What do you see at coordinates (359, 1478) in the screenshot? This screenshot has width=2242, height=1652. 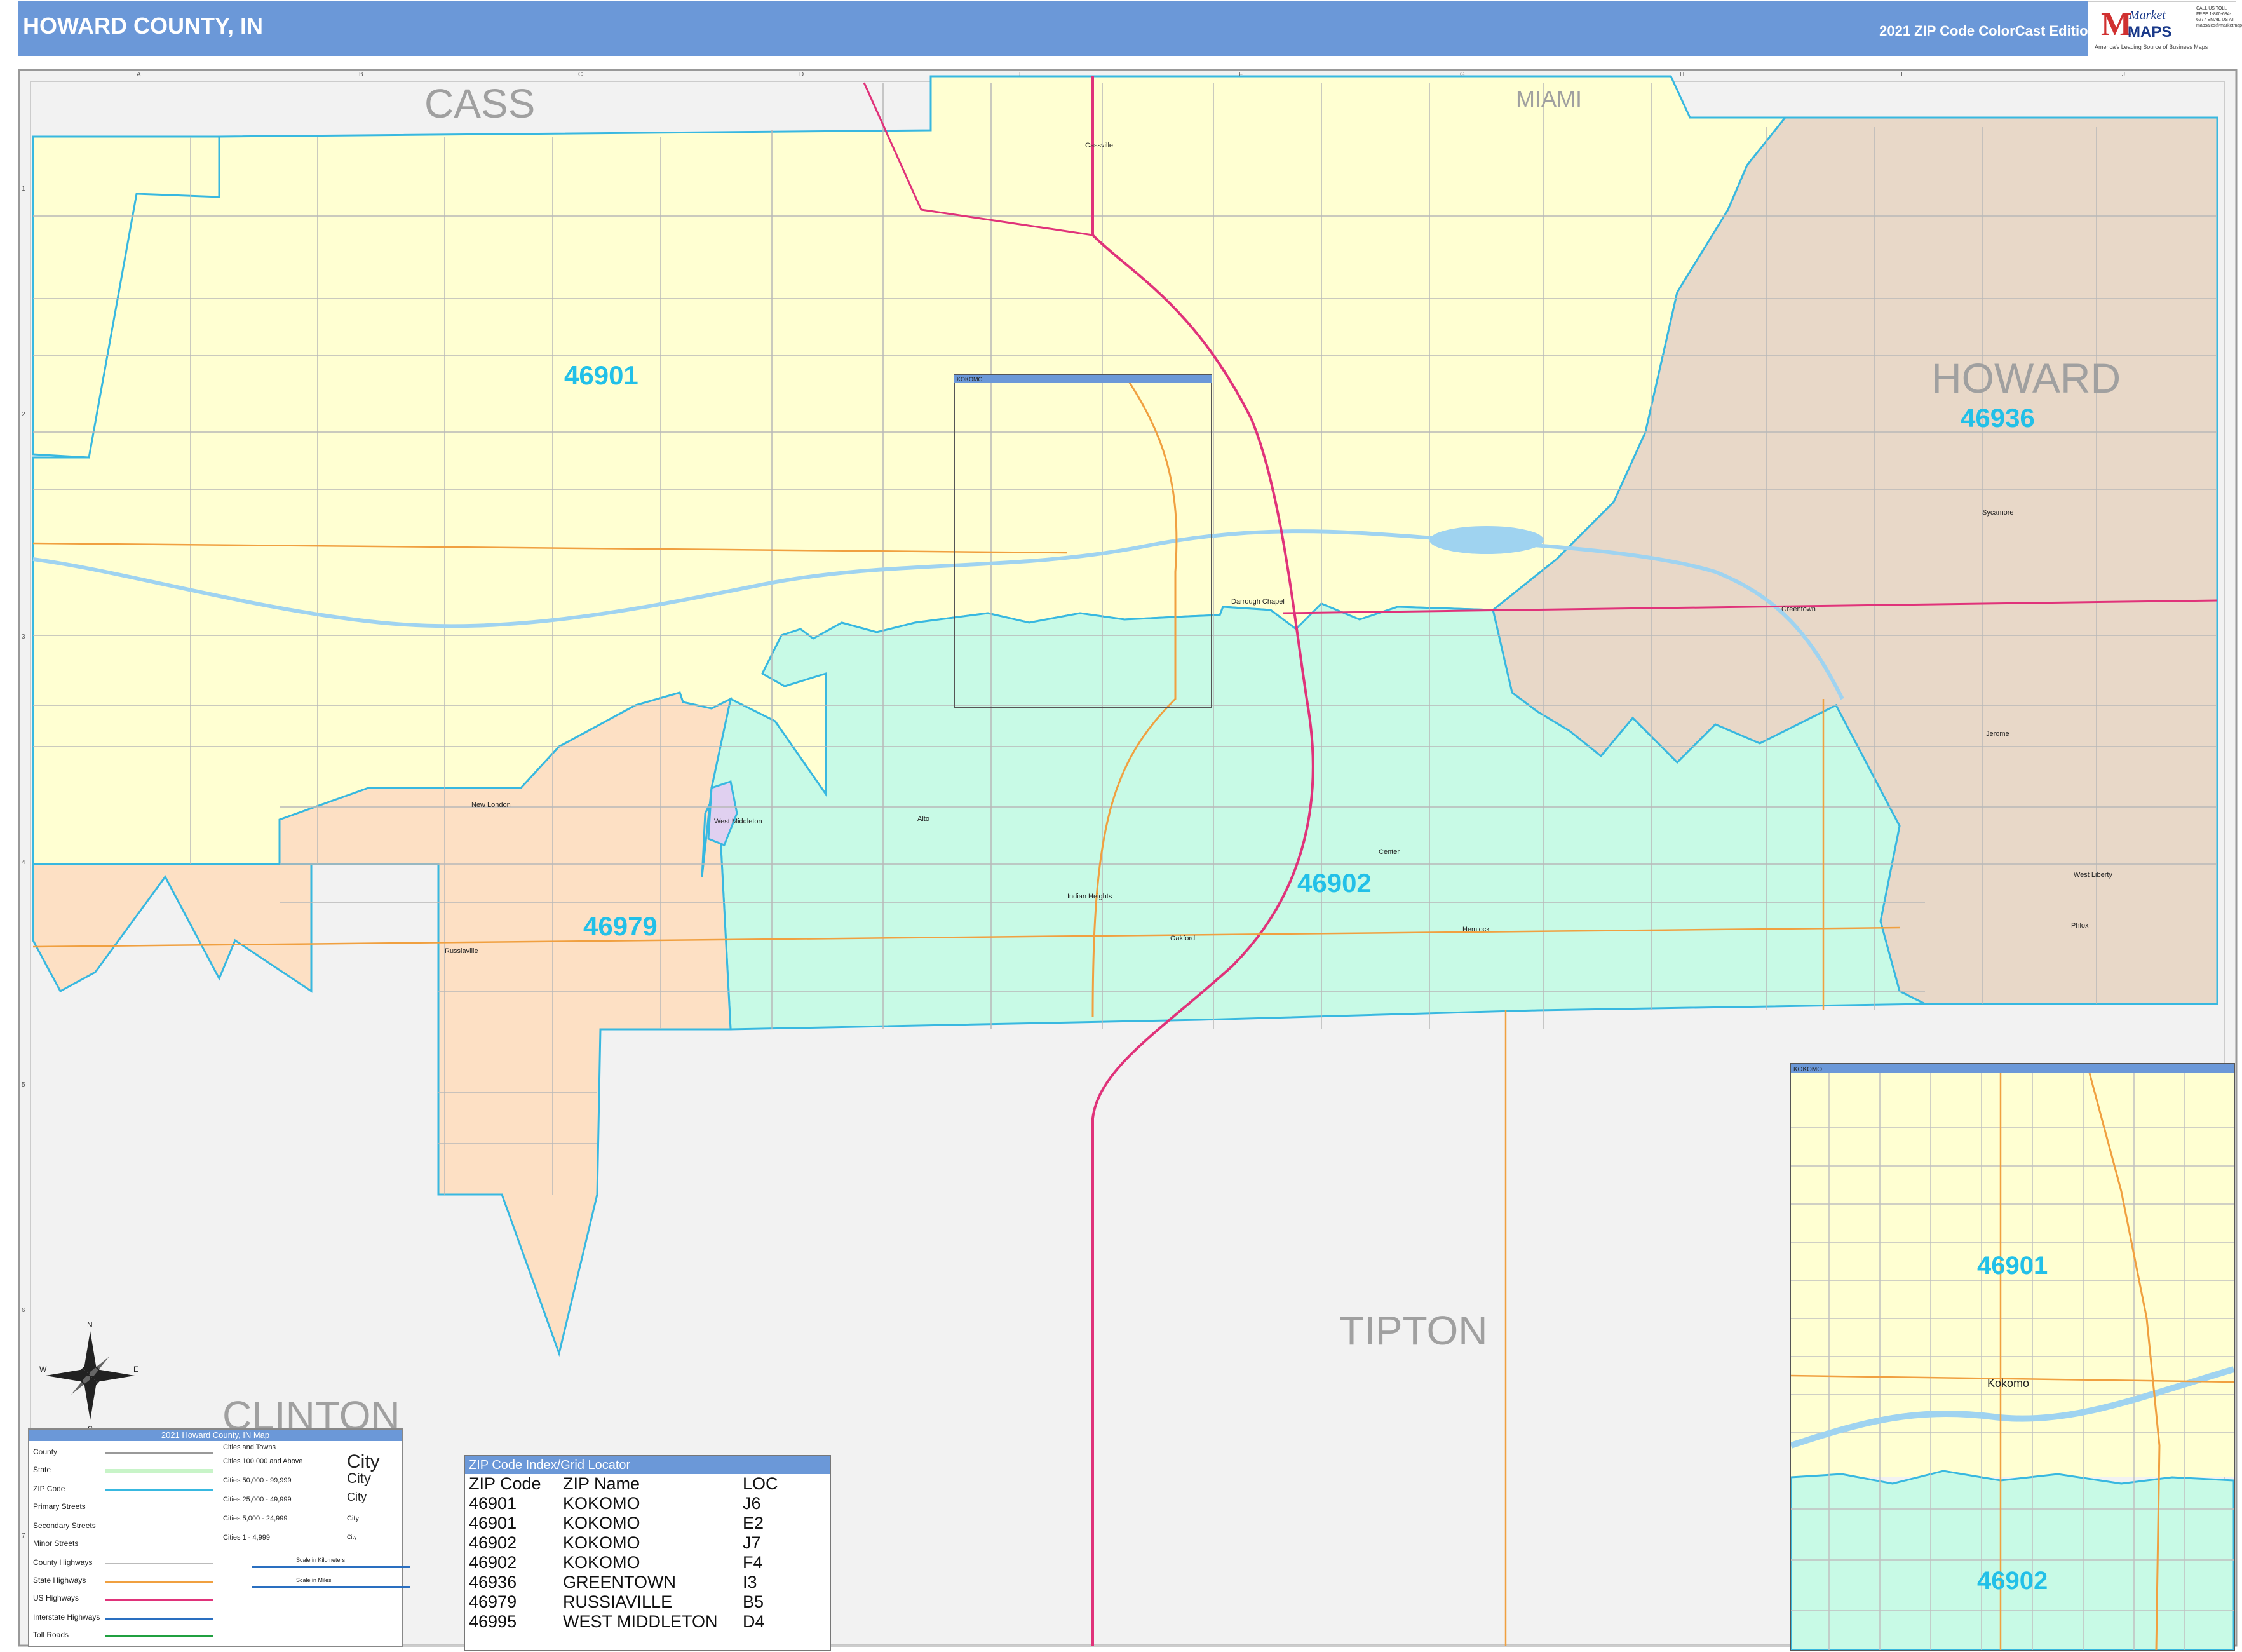 I see `legend-city-sample-2: City` at bounding box center [359, 1478].